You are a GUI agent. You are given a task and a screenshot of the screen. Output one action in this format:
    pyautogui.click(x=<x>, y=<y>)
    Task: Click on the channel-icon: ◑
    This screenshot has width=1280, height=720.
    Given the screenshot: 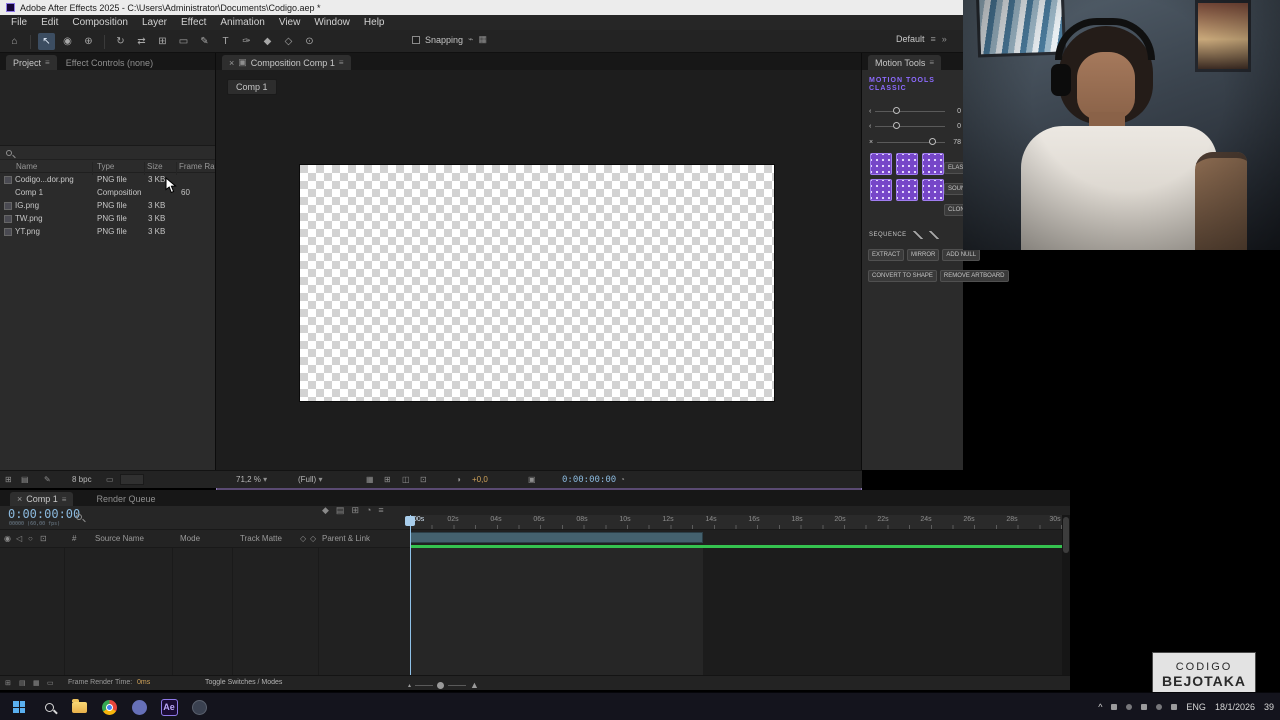 What is the action you would take?
    pyautogui.click(x=458, y=479)
    